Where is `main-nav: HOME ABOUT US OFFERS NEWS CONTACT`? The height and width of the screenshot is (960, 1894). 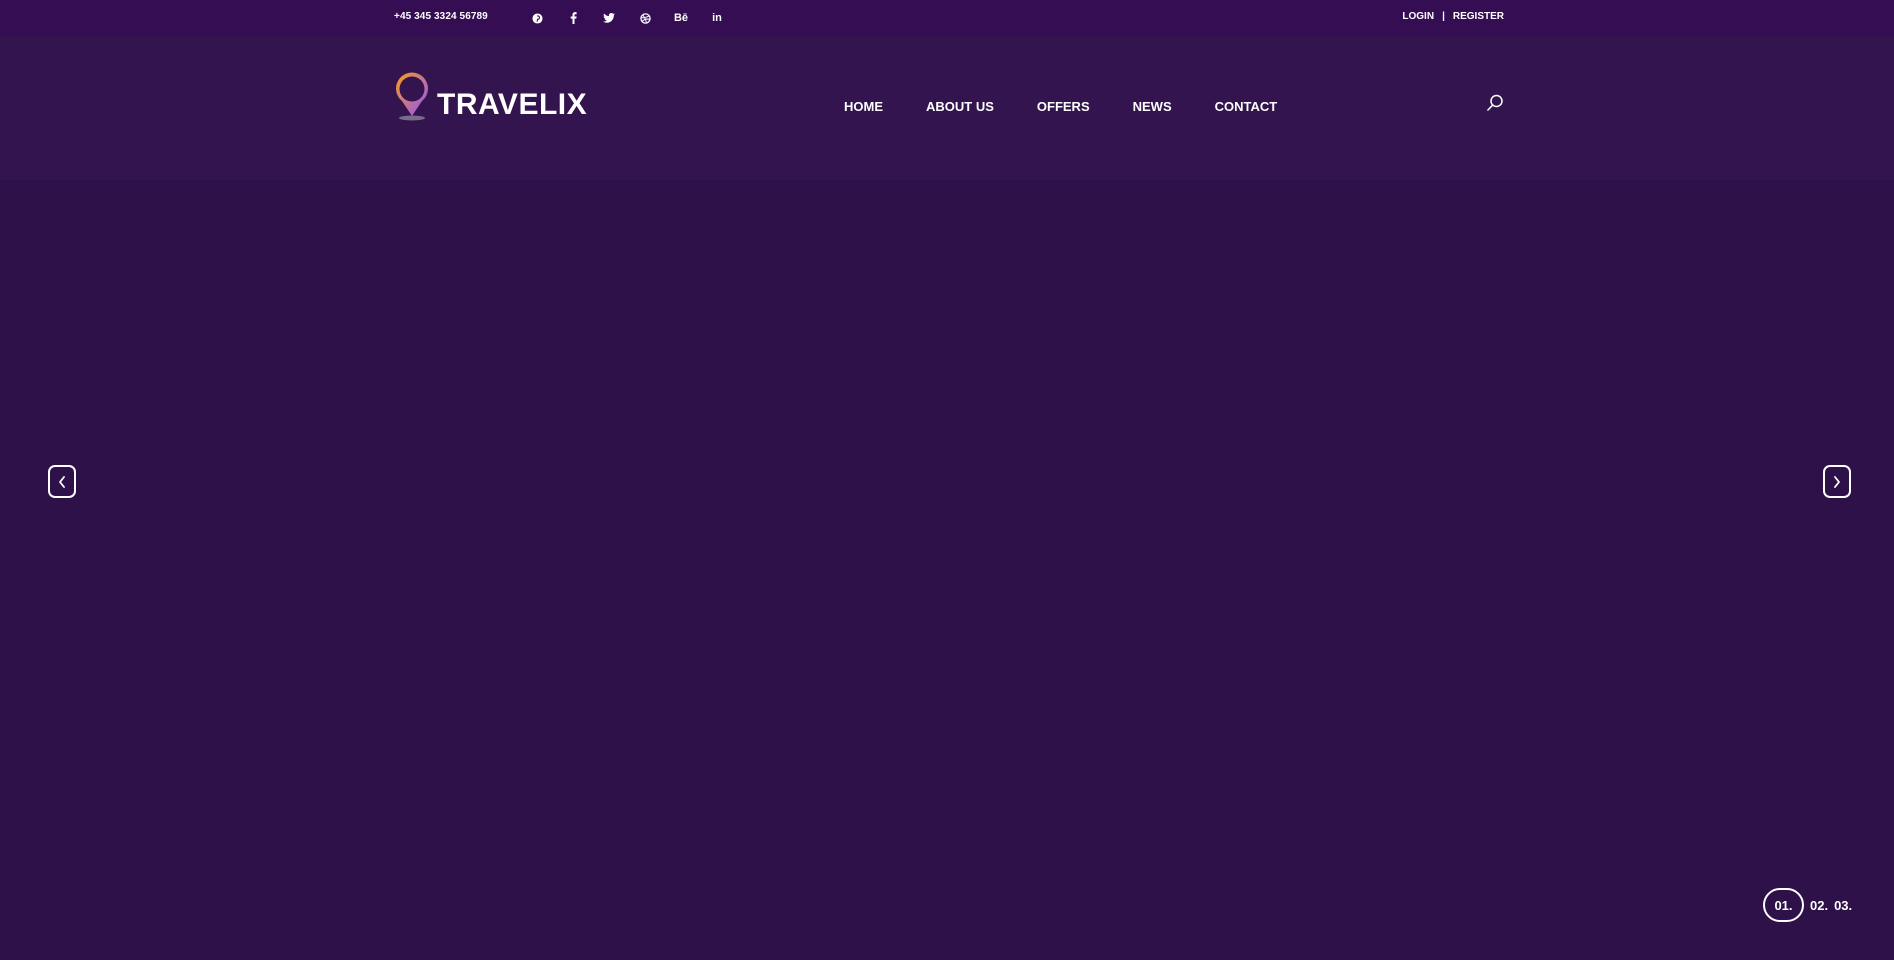
main-nav: HOME ABOUT US OFFERS NEWS CONTACT is located at coordinates (1060, 106).